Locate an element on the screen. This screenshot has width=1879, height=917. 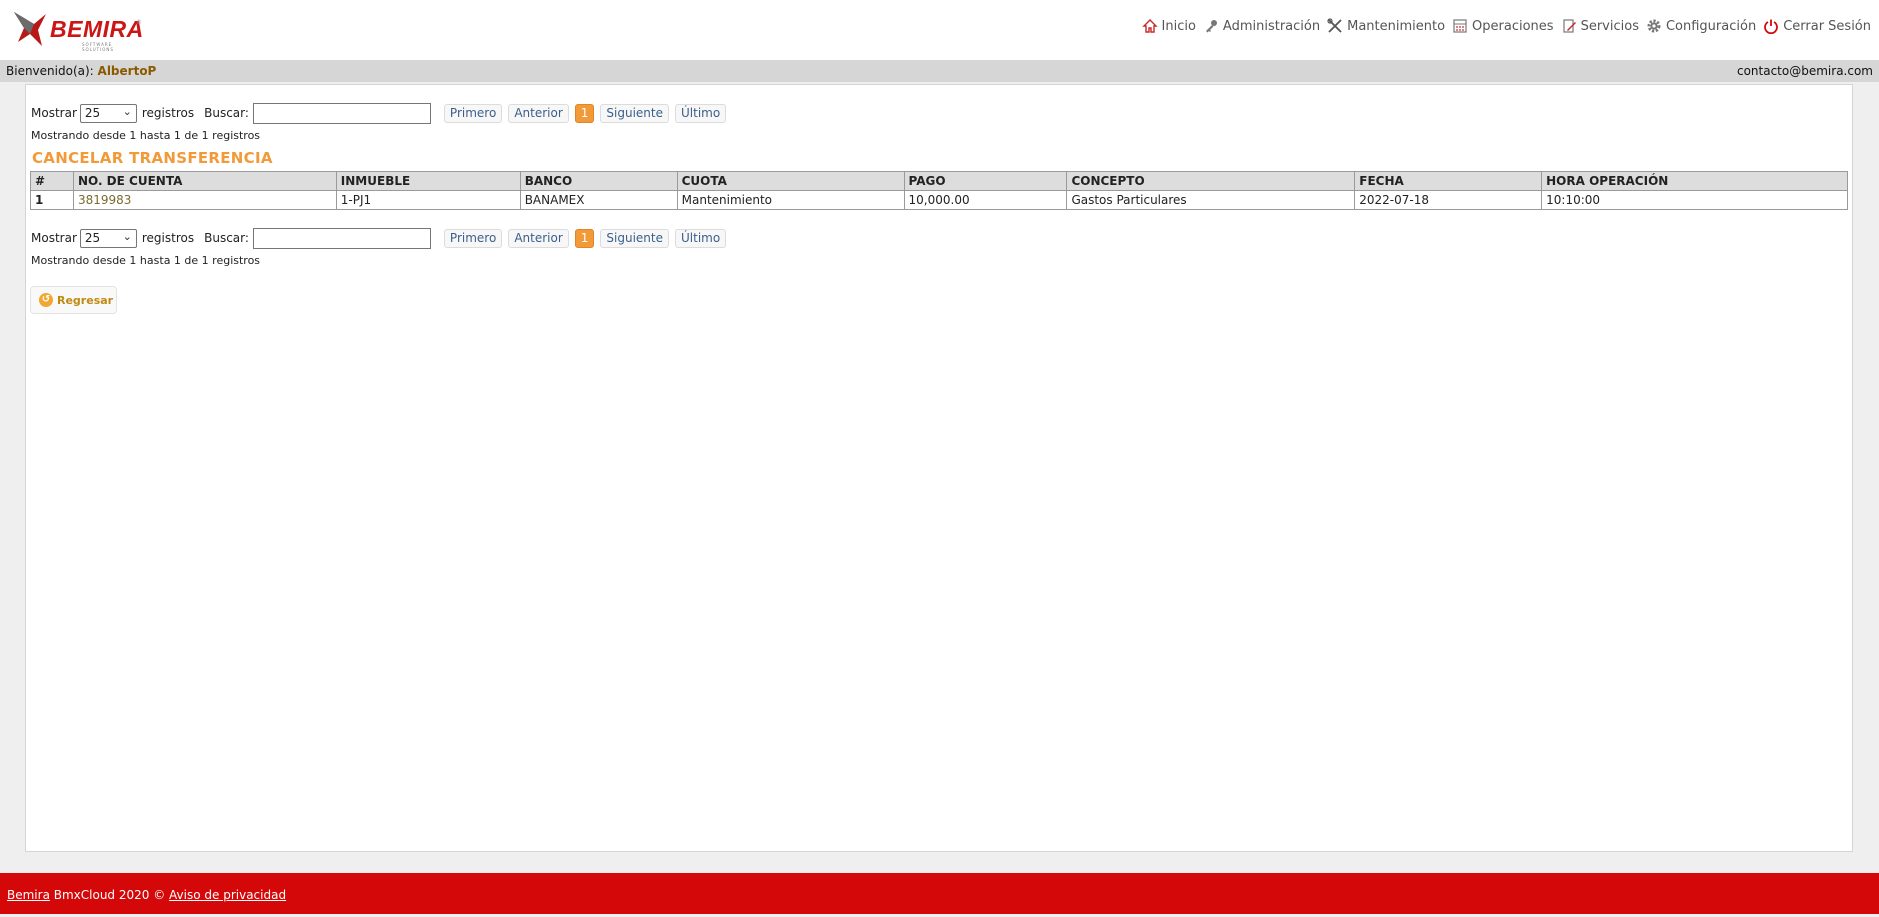
nav-mantenimiento: Mantenimiento is located at coordinates (1386, 26).